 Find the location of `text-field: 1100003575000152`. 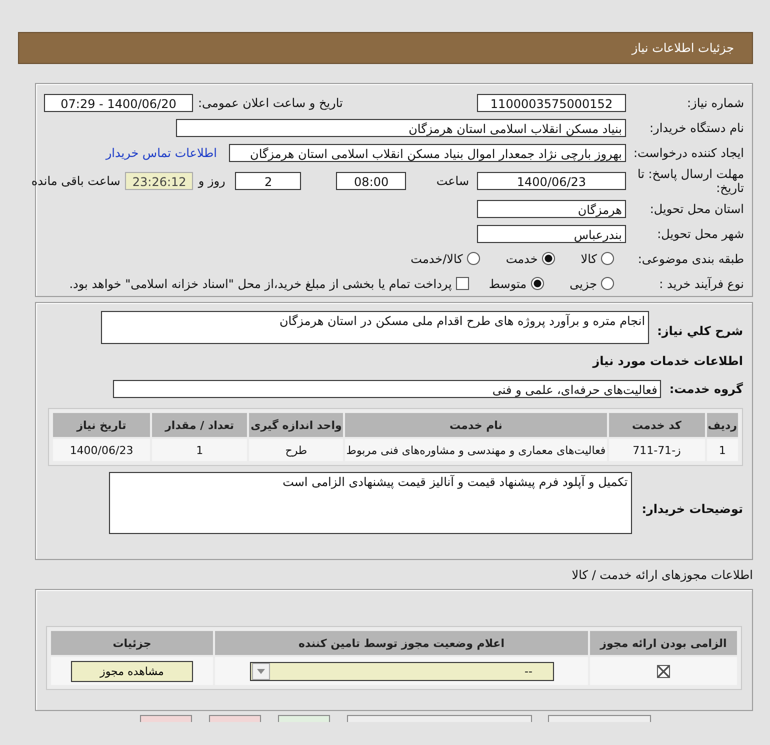

text-field: 1100003575000152 is located at coordinates (551, 103).